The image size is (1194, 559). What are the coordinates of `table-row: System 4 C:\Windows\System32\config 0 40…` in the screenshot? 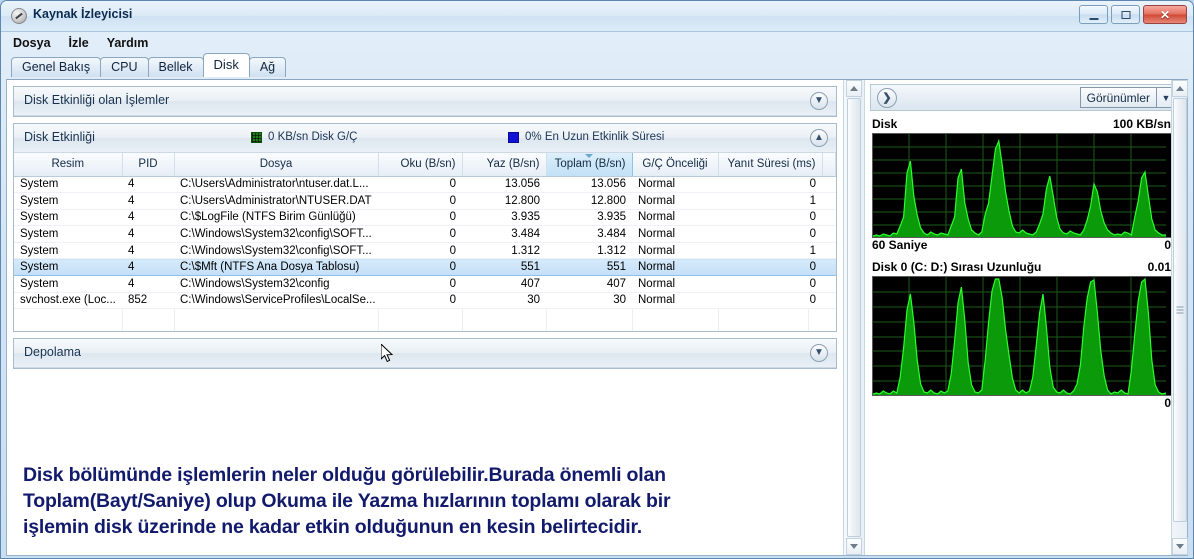 It's located at (425, 284).